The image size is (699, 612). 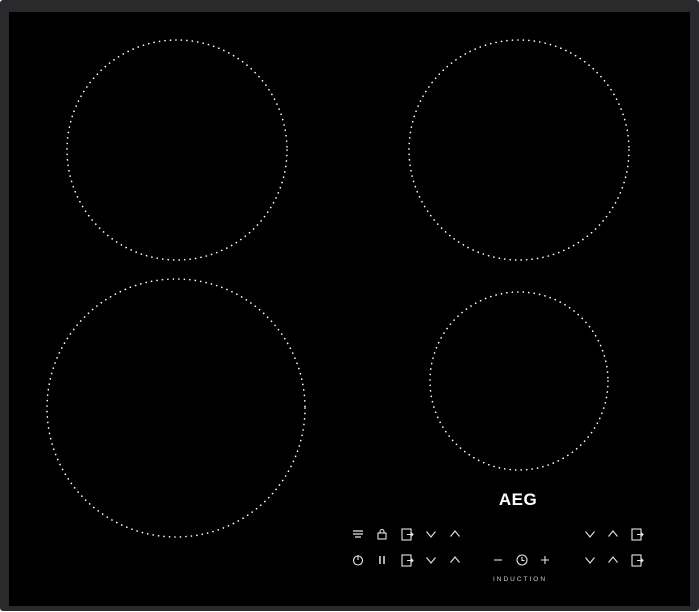 I want to click on power-icon, so click(x=358, y=560).